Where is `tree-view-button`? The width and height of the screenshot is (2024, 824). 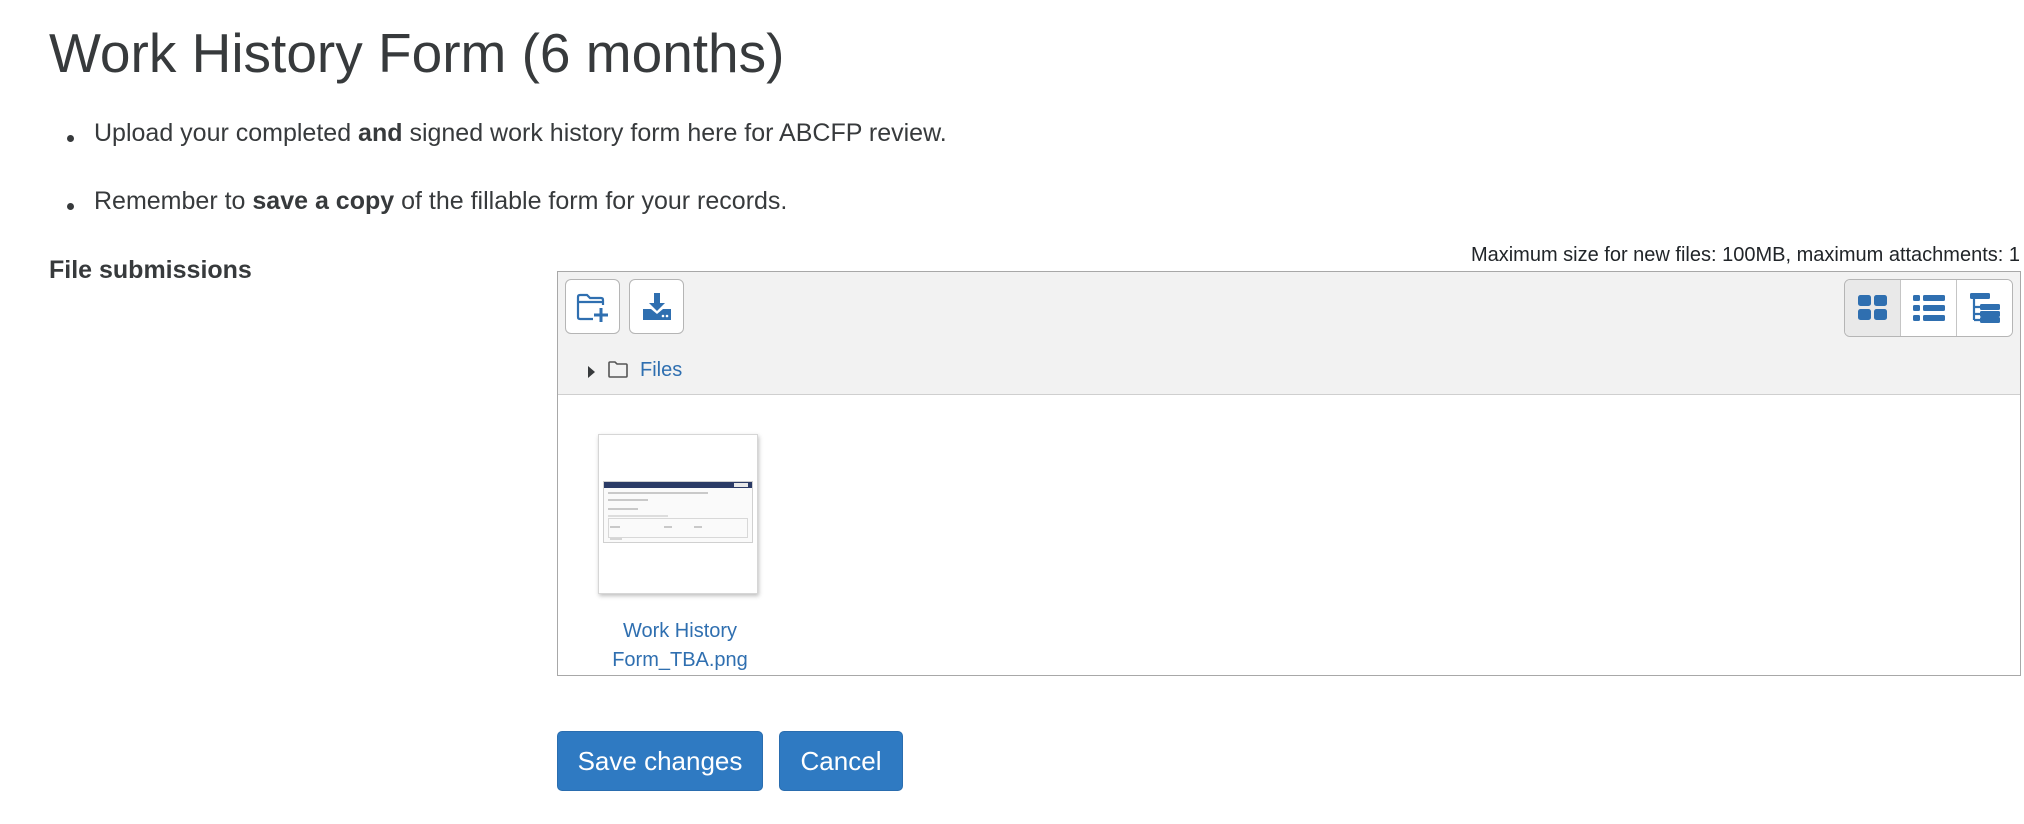 tree-view-button is located at coordinates (1984, 308).